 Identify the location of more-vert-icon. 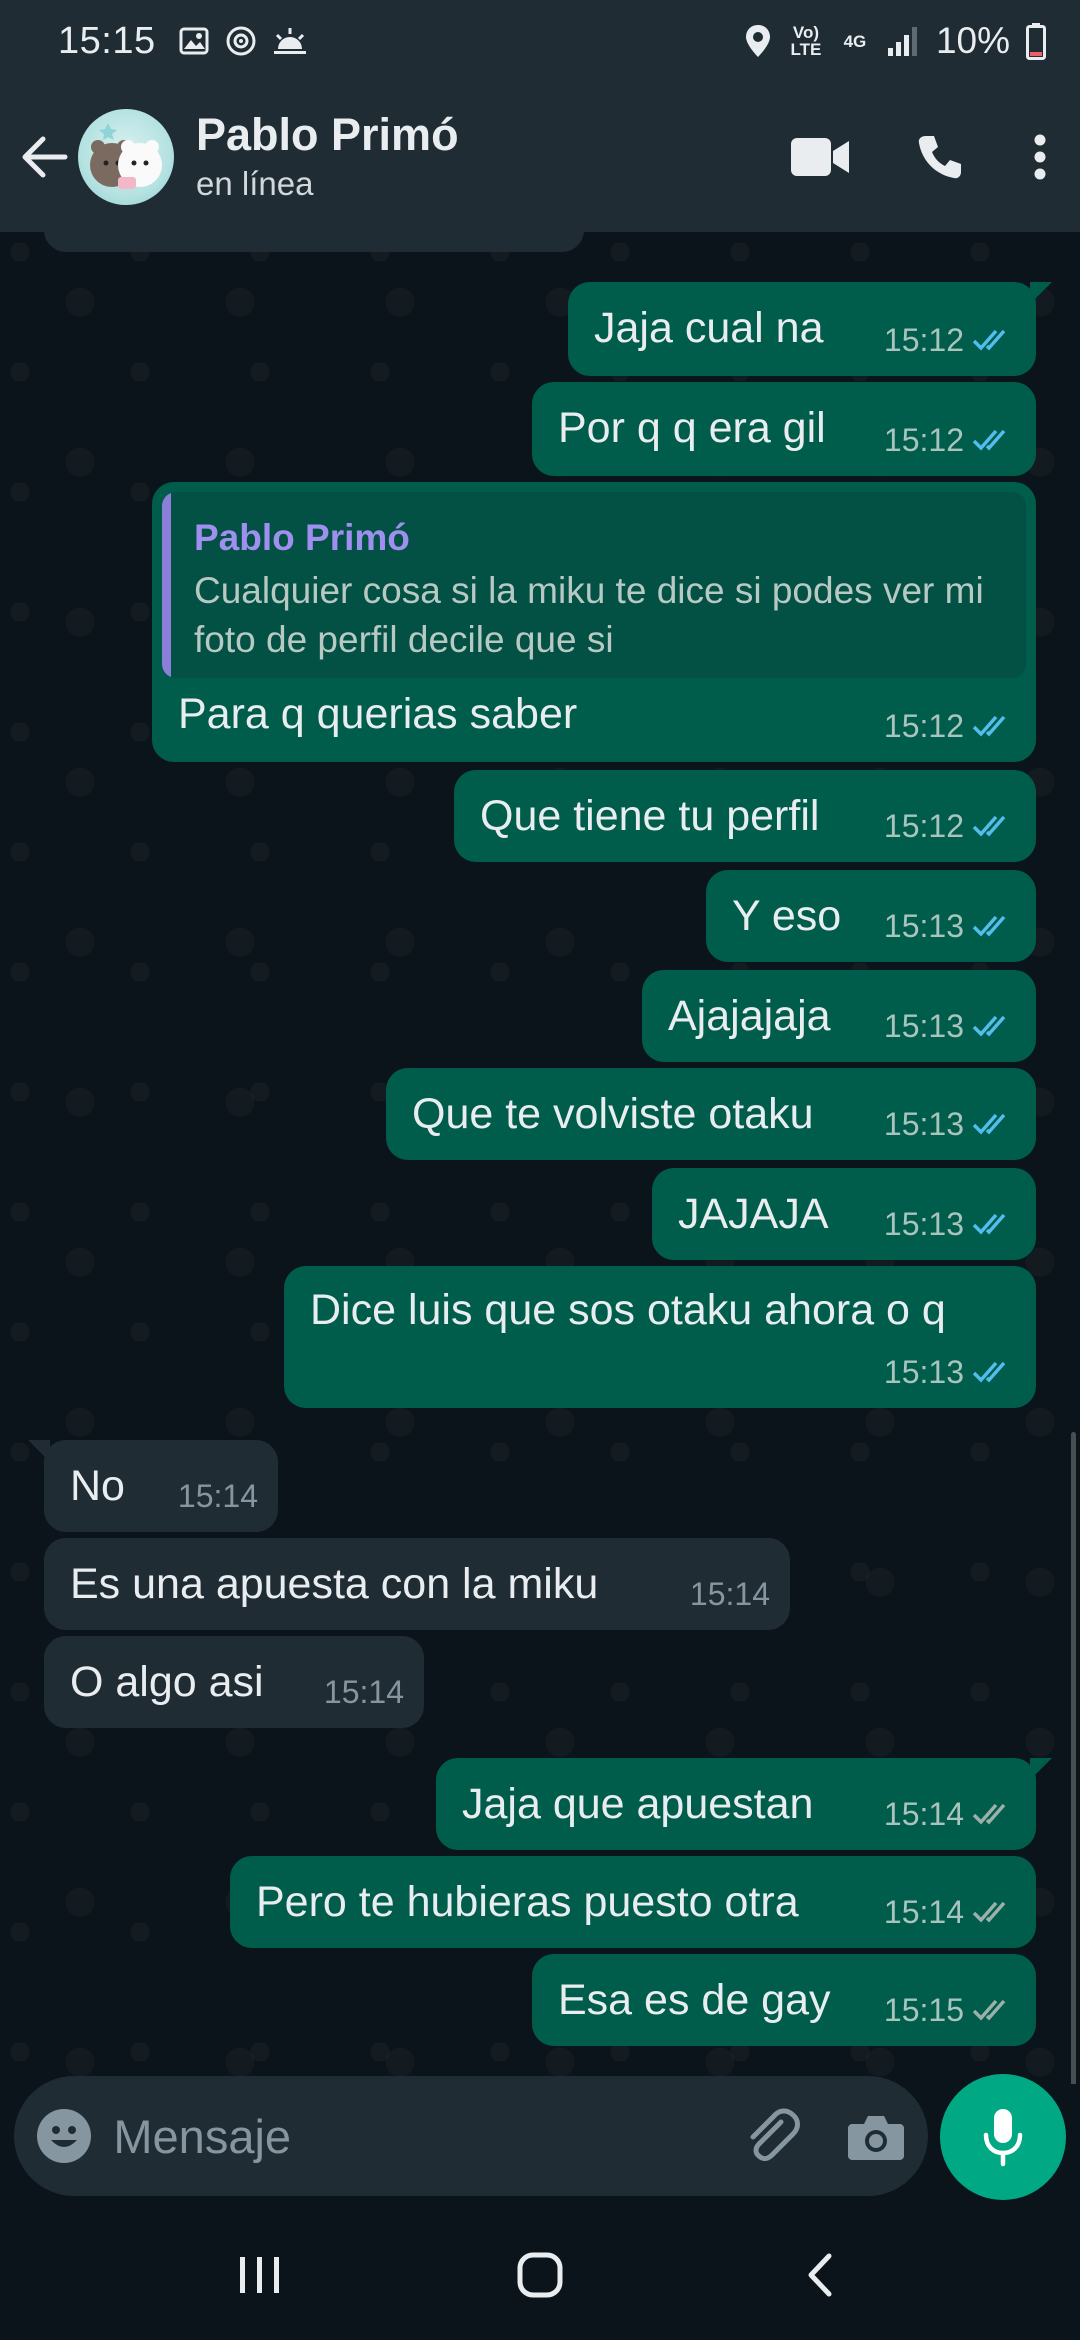
(1040, 157).